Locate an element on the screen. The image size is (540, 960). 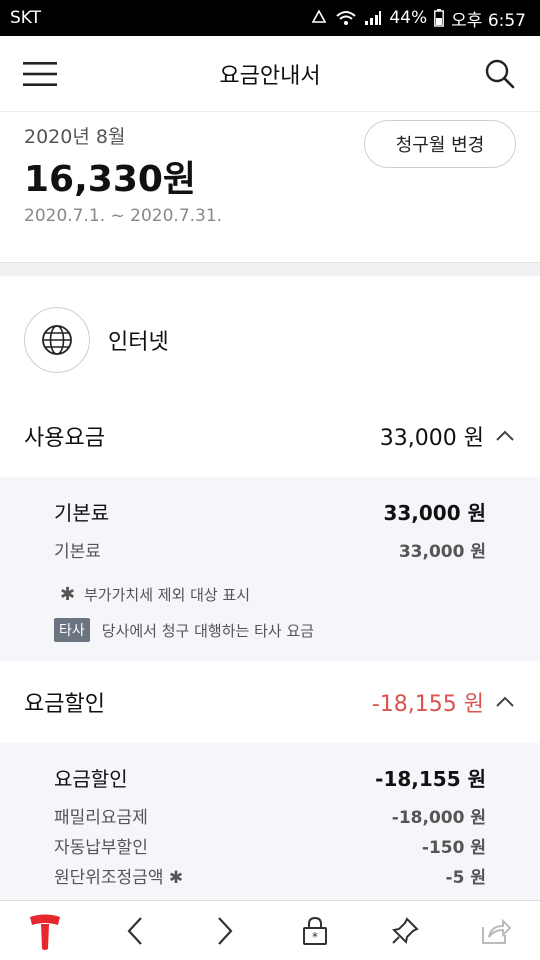
back-icon is located at coordinates (135, 930).